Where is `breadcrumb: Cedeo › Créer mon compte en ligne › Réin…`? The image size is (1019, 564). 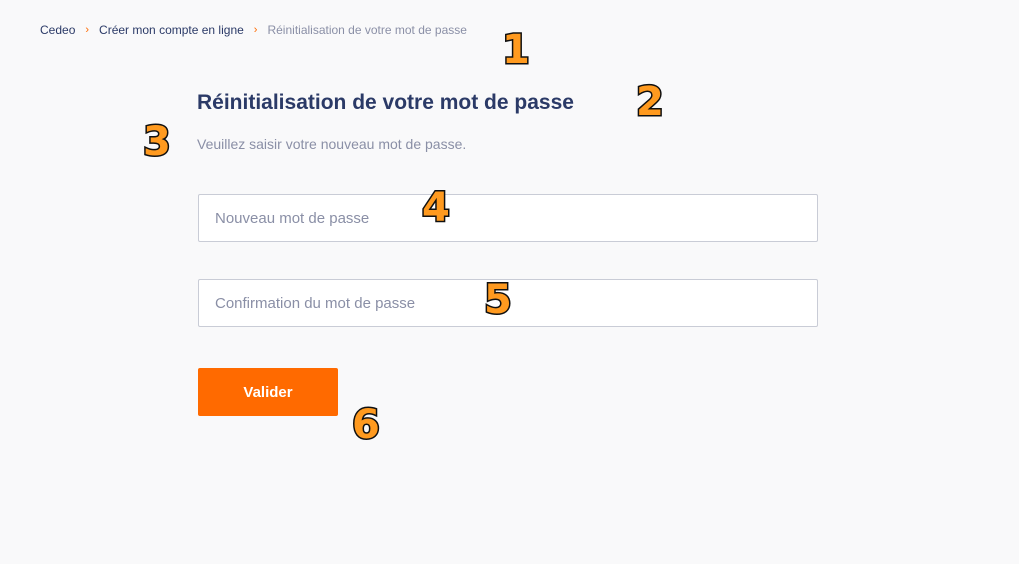 breadcrumb: Cedeo › Créer mon compte en ligne › Réin… is located at coordinates (253, 30).